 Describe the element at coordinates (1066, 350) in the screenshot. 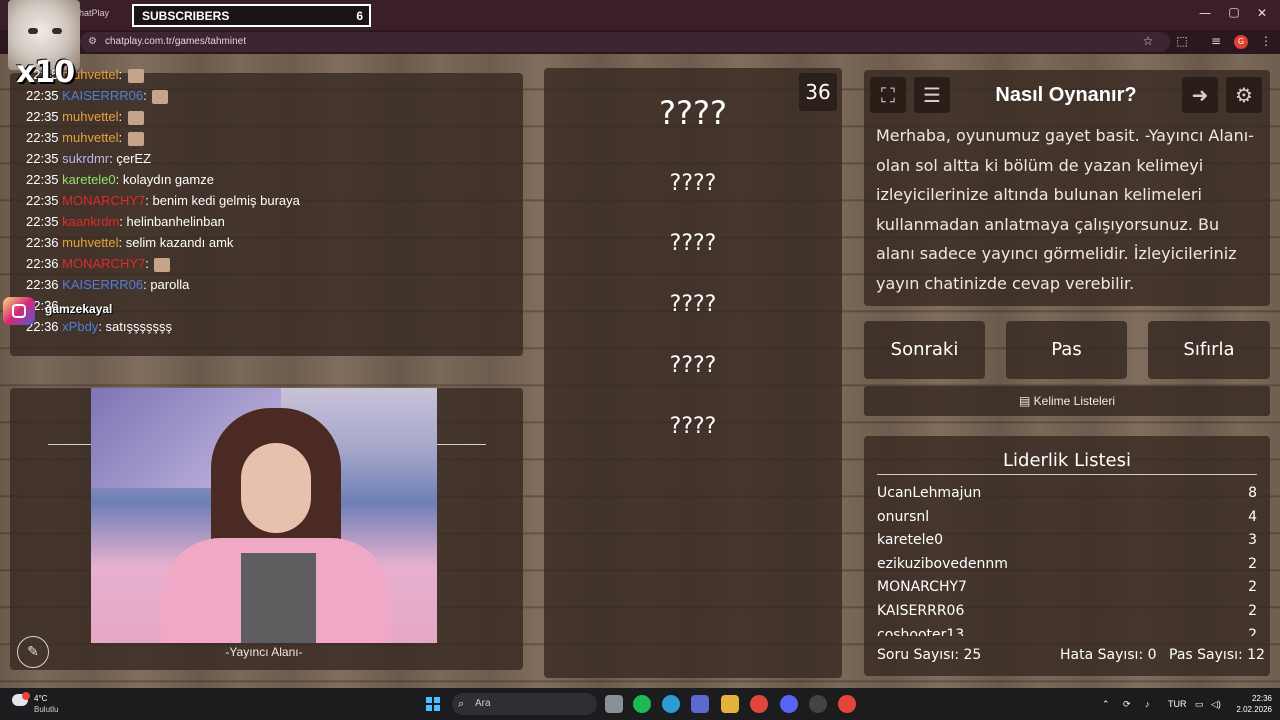

I see `pass-button: Pas` at that location.